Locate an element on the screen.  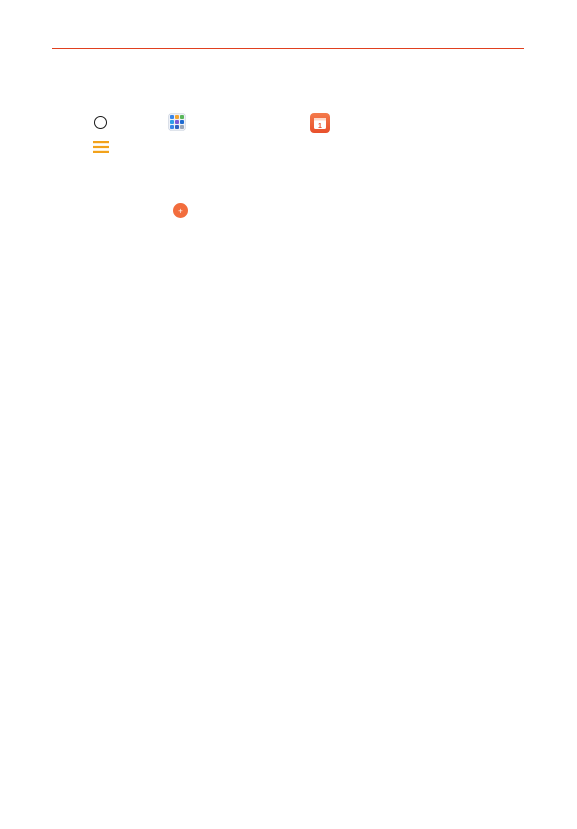
menu-icon is located at coordinates (101, 147).